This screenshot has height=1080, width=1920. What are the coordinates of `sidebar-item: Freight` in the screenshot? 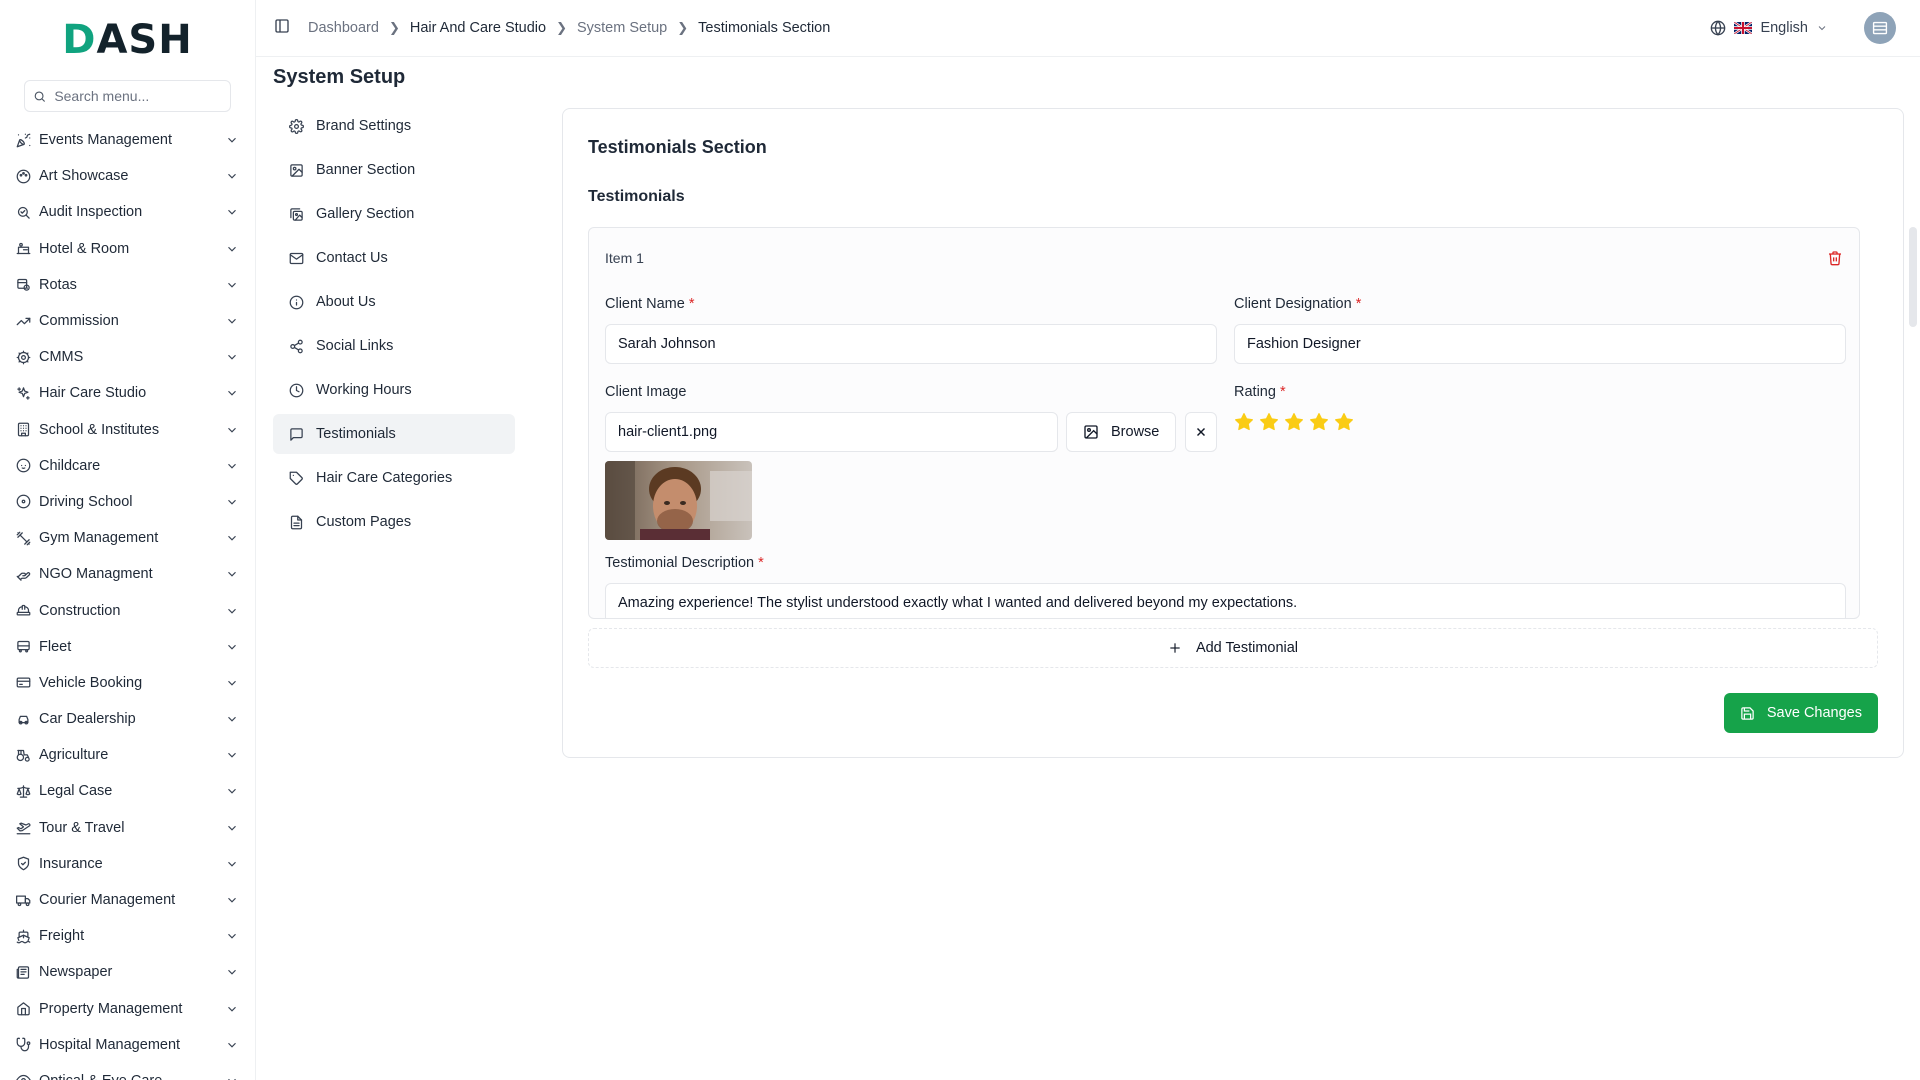 It's located at (127, 936).